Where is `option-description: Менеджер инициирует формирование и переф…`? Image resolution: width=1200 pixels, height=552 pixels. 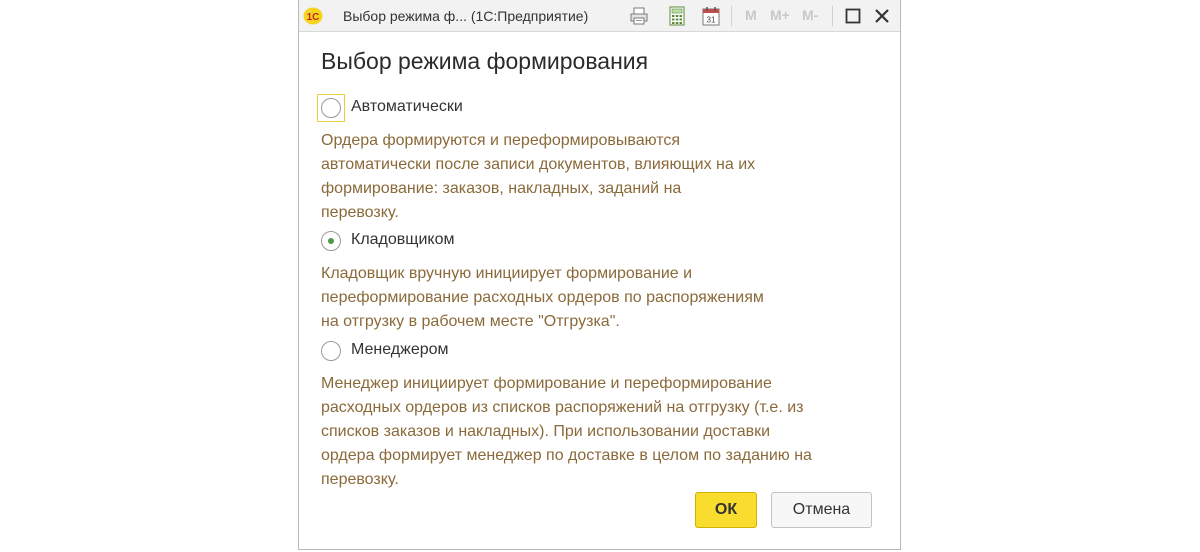 option-description: Менеджер инициирует формирование и переф… is located at coordinates (566, 431).